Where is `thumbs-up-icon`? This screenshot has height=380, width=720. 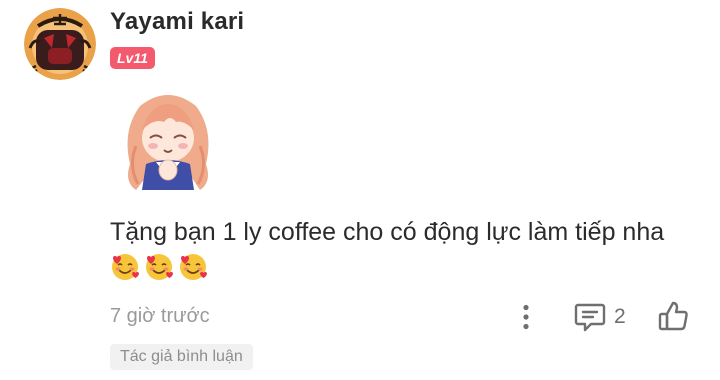 thumbs-up-icon is located at coordinates (673, 316).